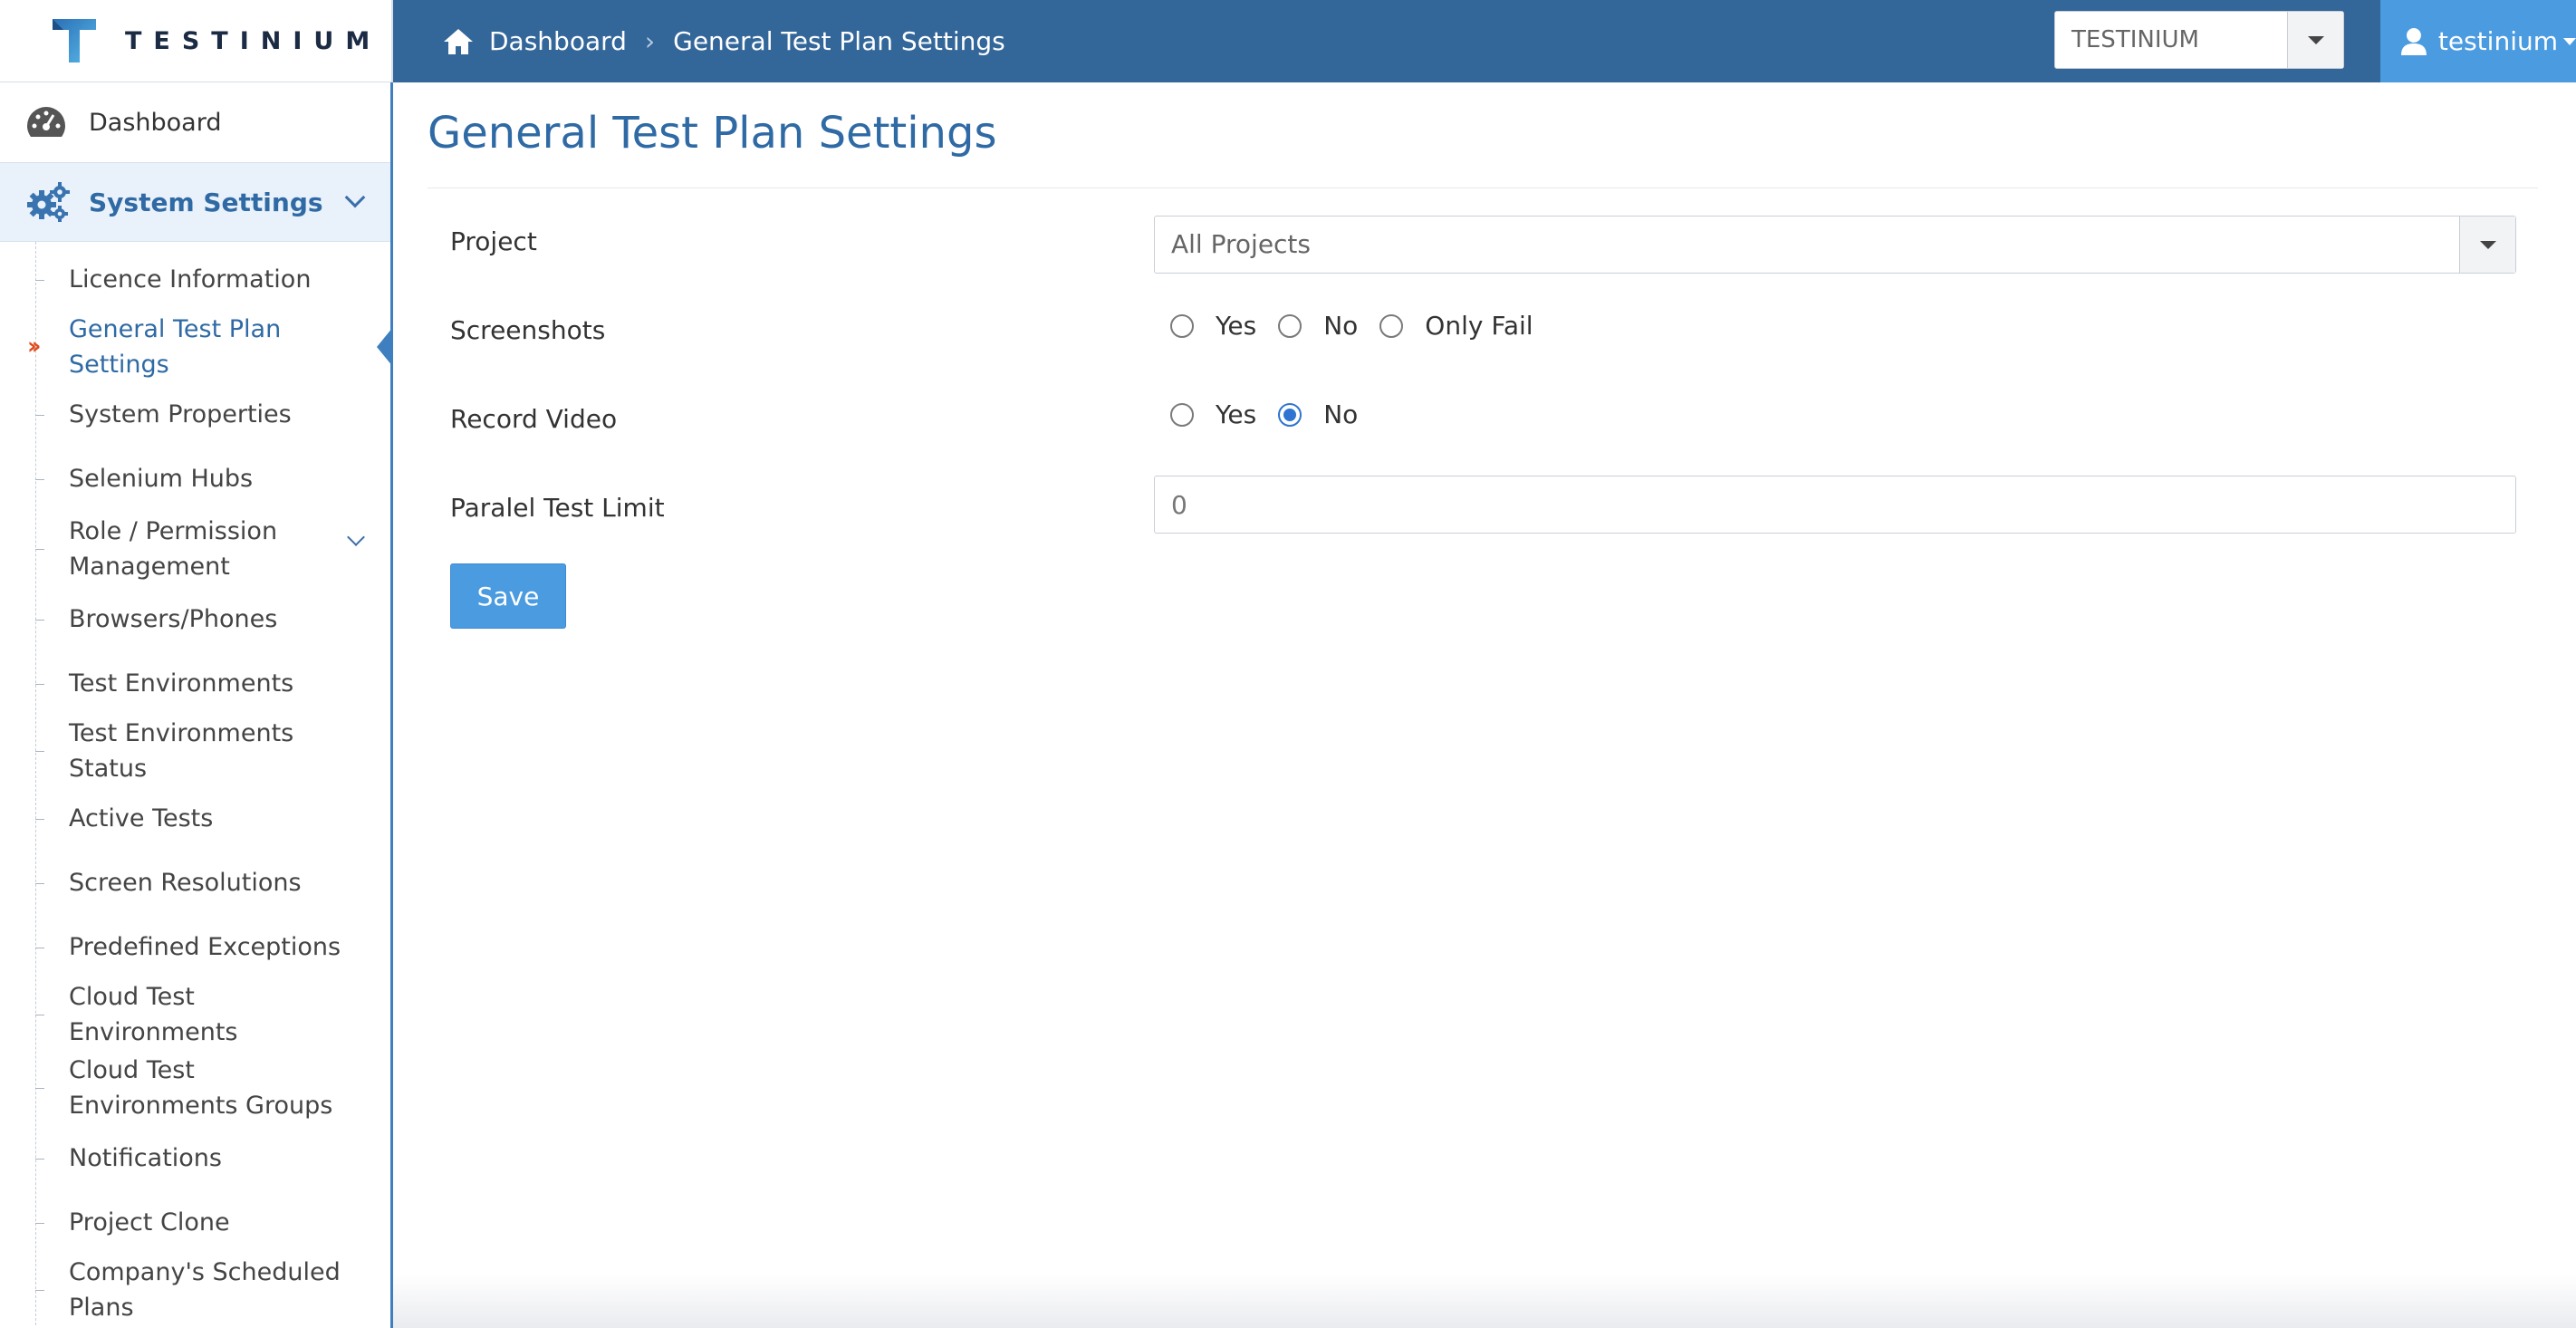  I want to click on sidebar-item-label: Test Environments Status, so click(181, 751).